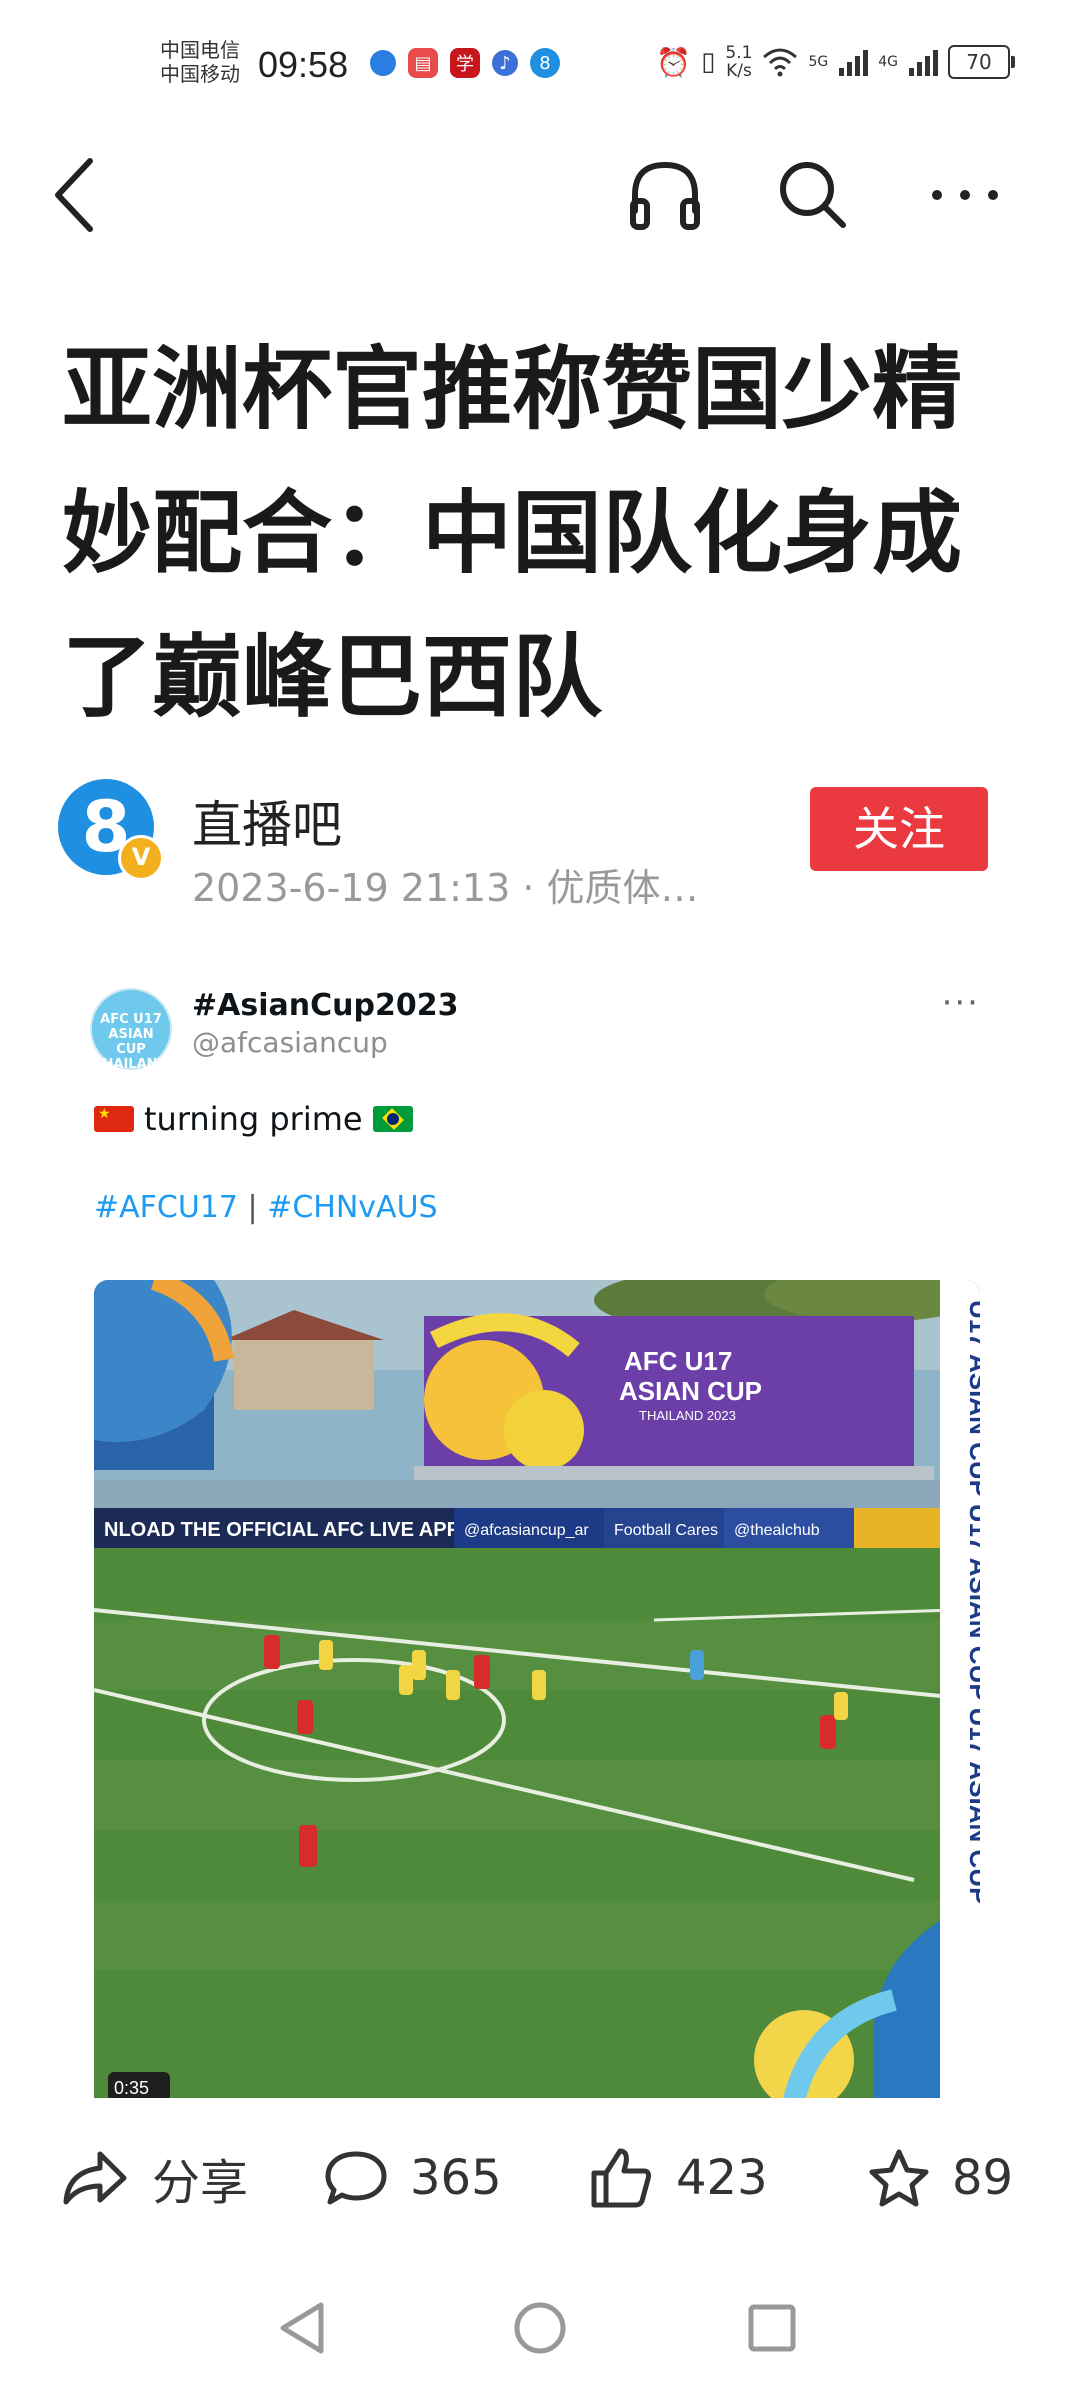 This screenshot has height=2400, width=1080. I want to click on china-flag-icon, so click(114, 1119).